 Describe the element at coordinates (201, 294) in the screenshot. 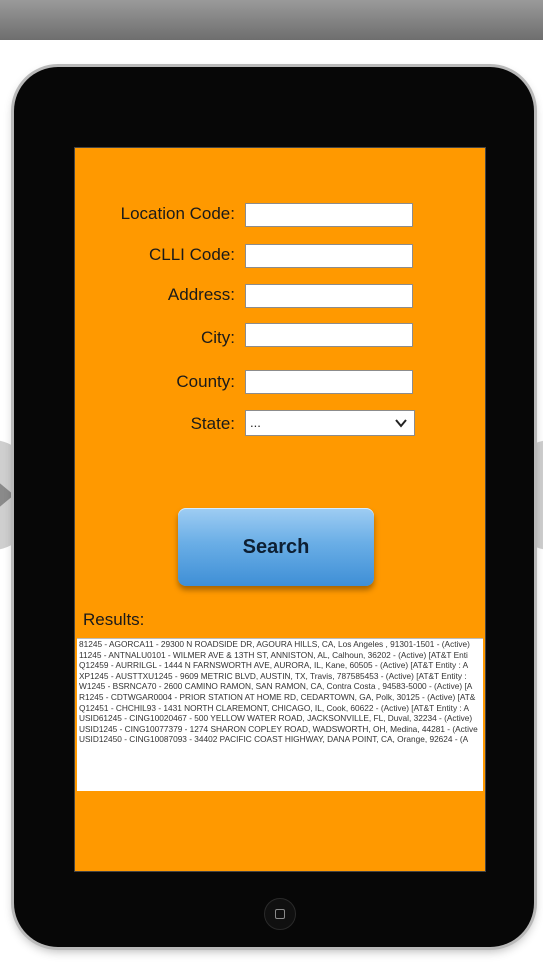

I see `address-label: Address:` at that location.